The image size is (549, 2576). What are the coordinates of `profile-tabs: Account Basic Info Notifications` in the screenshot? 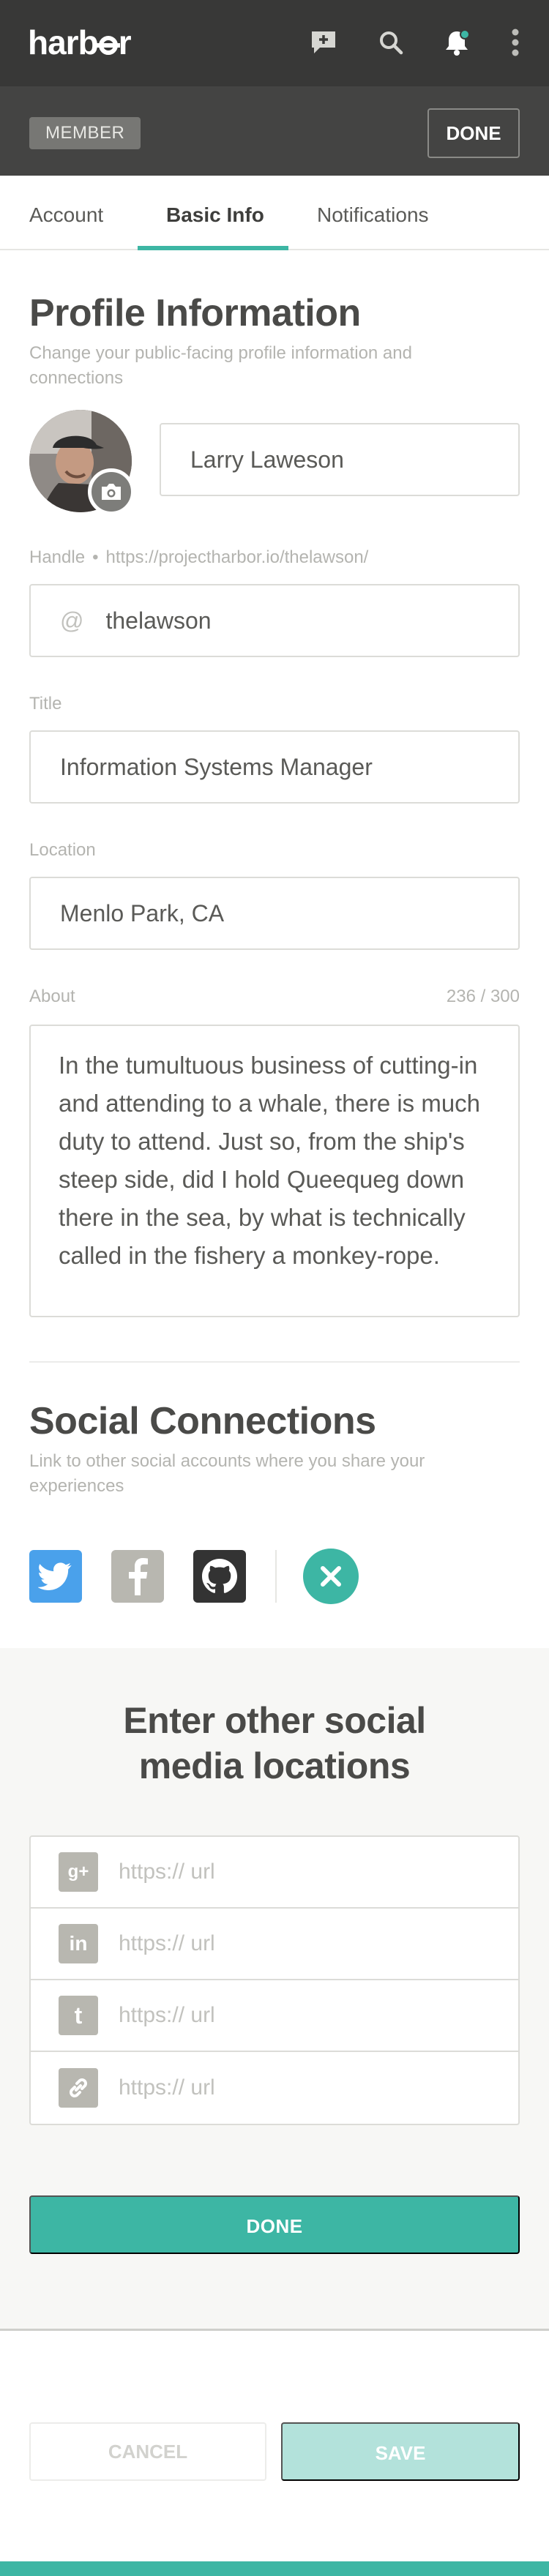 It's located at (274, 213).